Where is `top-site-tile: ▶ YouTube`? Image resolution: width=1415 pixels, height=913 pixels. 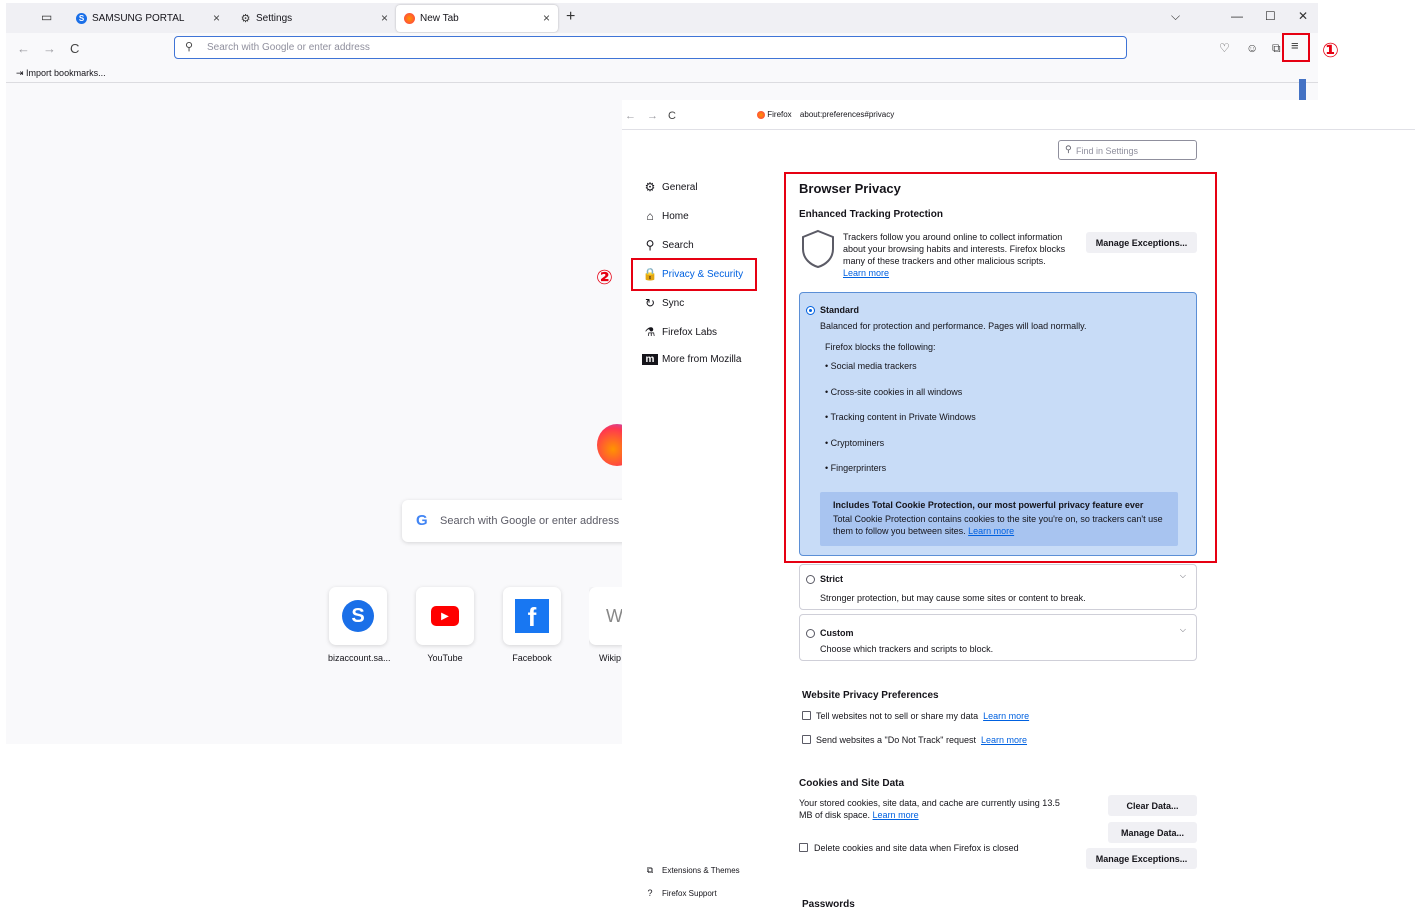 top-site-tile: ▶ YouTube is located at coordinates (445, 625).